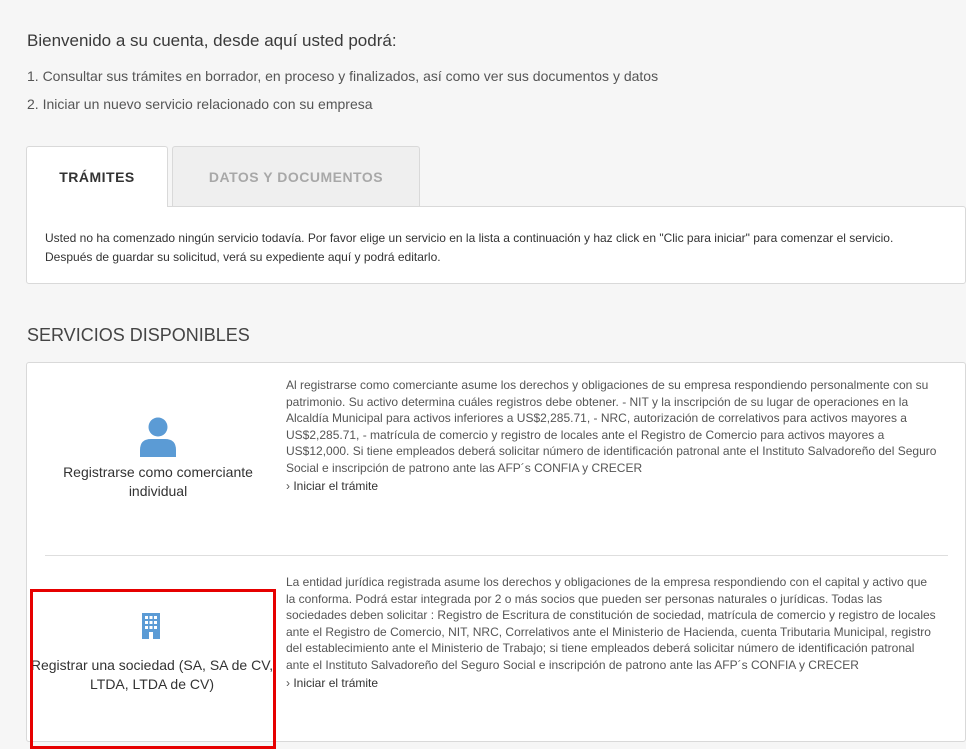  Describe the element at coordinates (138, 335) in the screenshot. I see `services-section-title: SERVICIOS DISPONIBLES` at that location.